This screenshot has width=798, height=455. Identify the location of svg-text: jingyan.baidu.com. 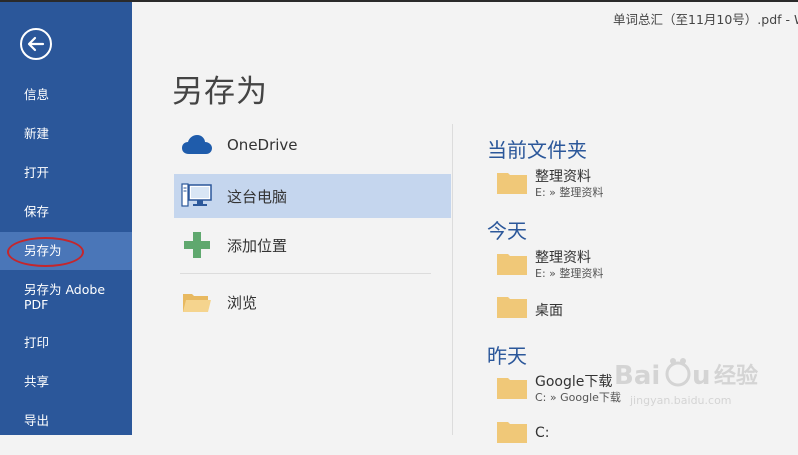
(680, 400).